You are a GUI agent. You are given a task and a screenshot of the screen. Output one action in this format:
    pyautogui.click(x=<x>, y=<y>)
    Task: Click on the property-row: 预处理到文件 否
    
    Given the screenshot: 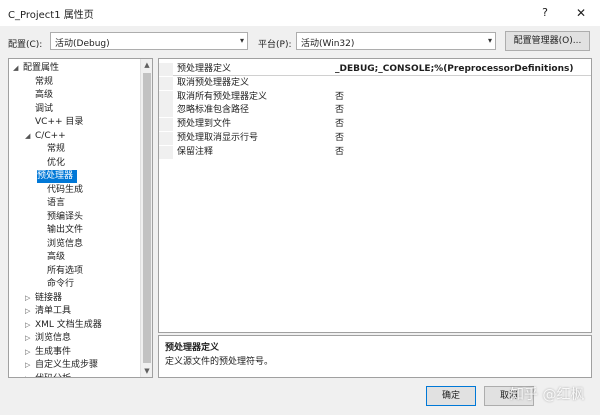 What is the action you would take?
    pyautogui.click(x=375, y=125)
    